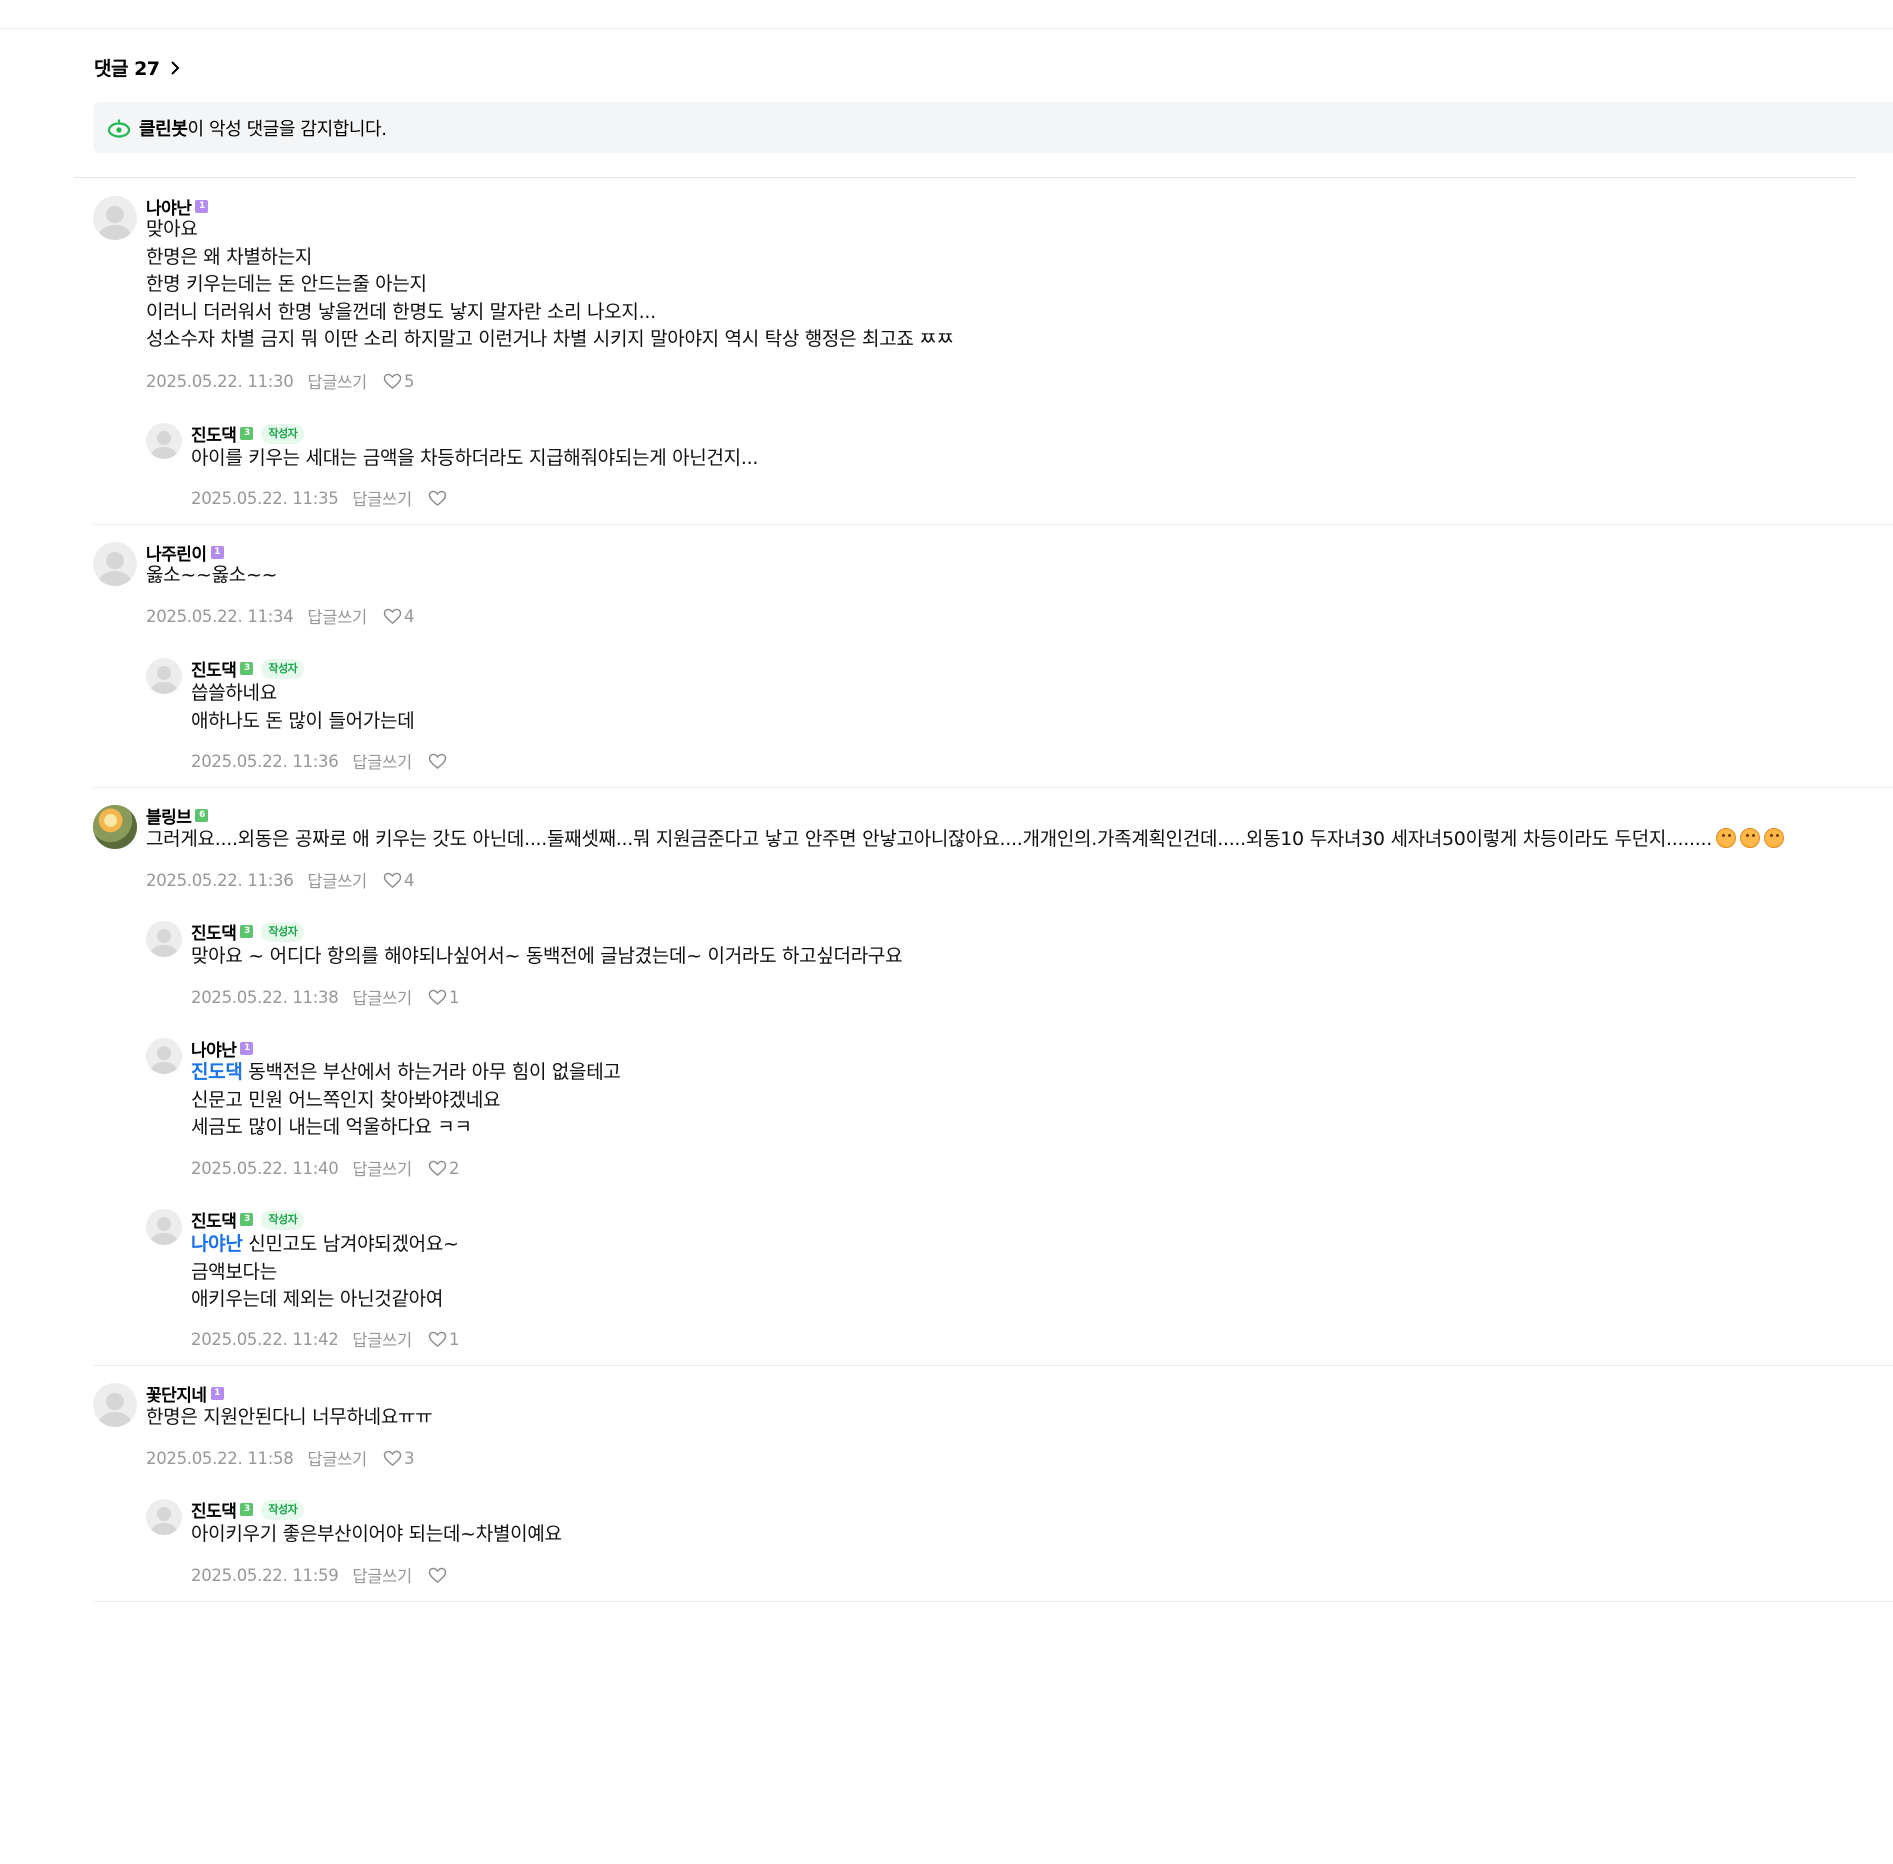  I want to click on cleanbot-message: 이 악성 댓글을 감지합니다., so click(287, 129).